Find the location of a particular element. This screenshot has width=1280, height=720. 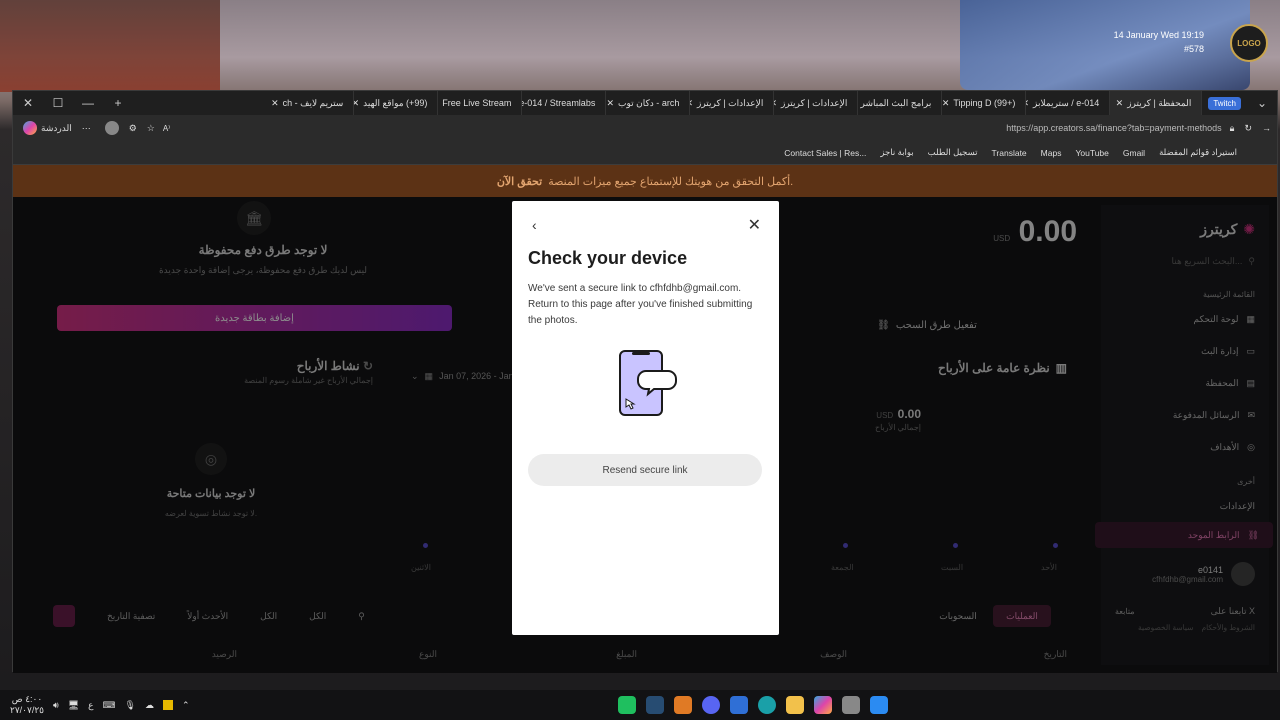

app-tray-icon is located at coordinates (167, 705).